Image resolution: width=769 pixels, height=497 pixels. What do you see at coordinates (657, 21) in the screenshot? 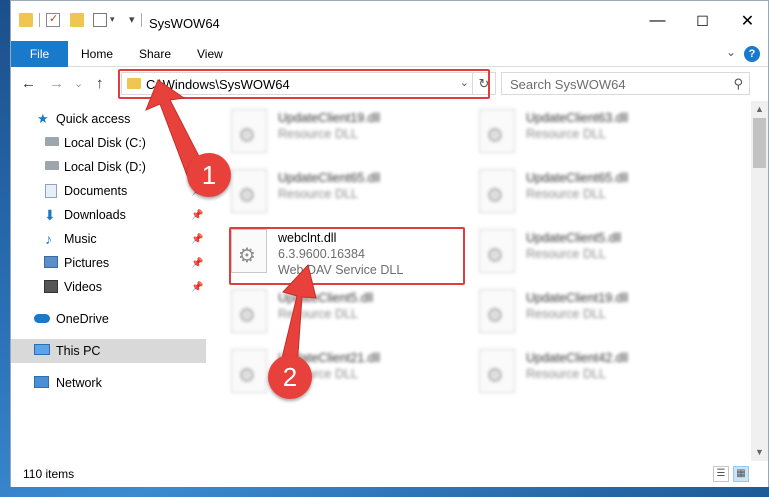
I see `minimize-button: —` at bounding box center [657, 21].